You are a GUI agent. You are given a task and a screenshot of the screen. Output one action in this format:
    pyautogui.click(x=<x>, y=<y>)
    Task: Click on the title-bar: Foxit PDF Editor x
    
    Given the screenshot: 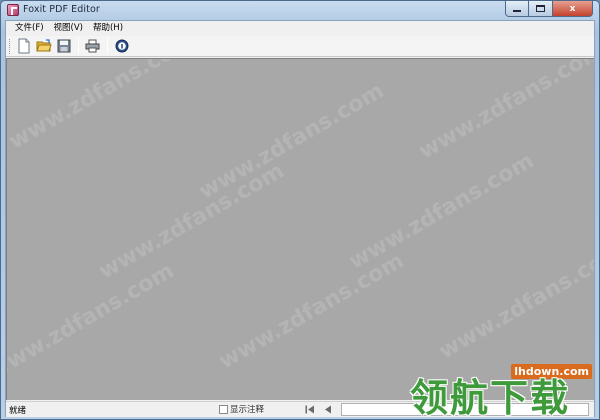 What is the action you would take?
    pyautogui.click(x=300, y=10)
    